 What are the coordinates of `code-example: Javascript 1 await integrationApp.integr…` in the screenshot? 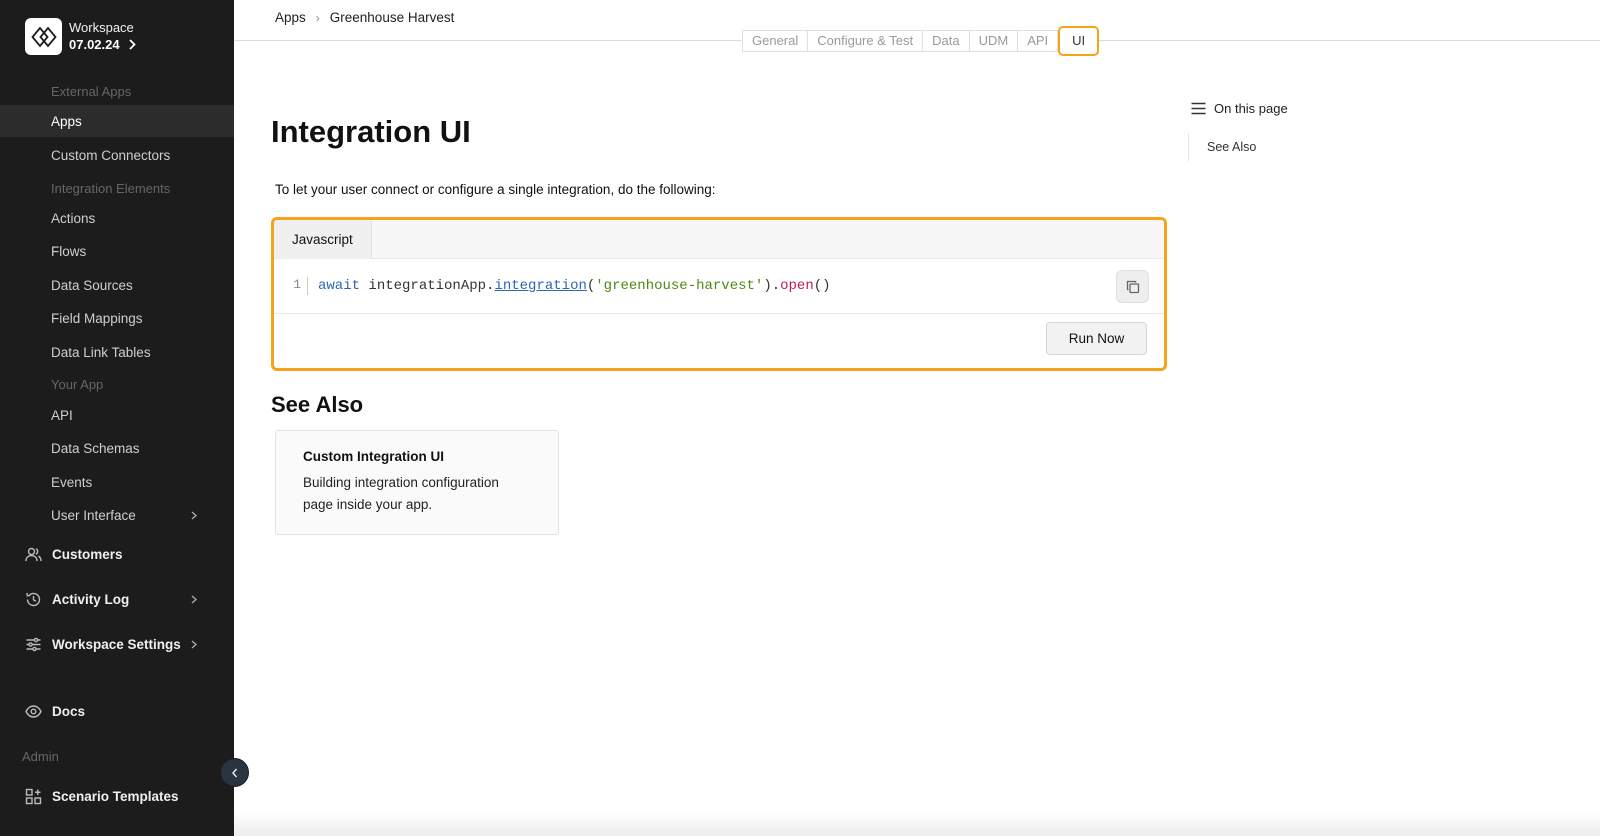 It's located at (719, 294).